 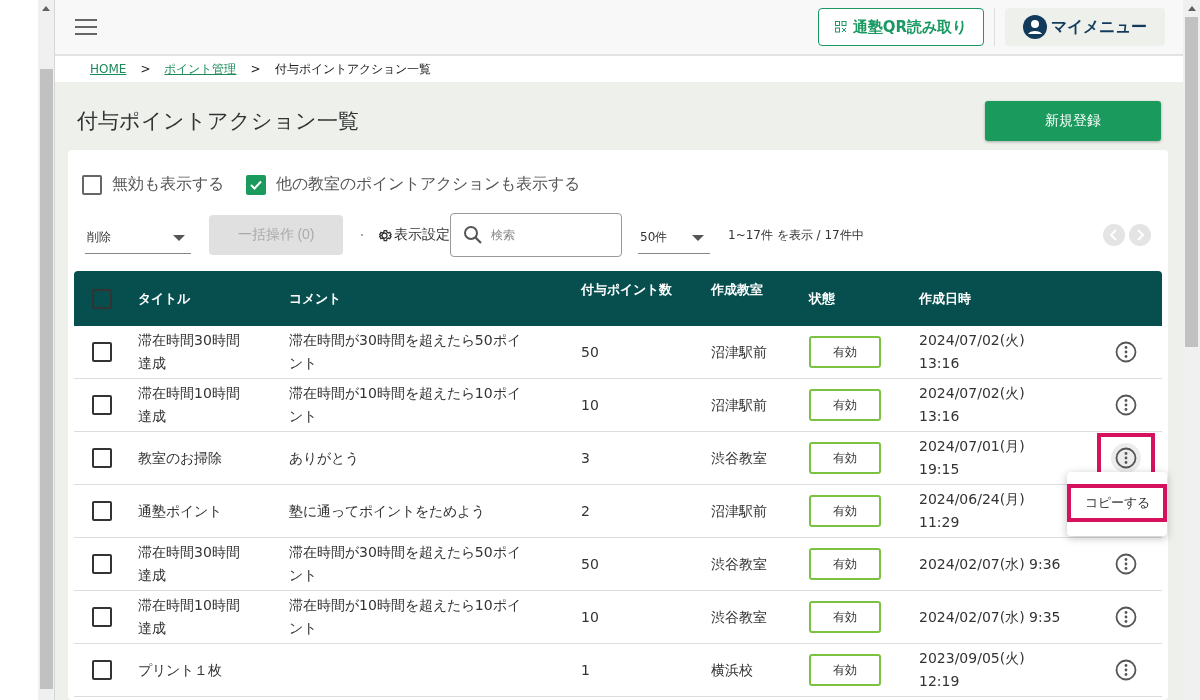 What do you see at coordinates (164, 298) in the screenshot?
I see `column-header: タイトル` at bounding box center [164, 298].